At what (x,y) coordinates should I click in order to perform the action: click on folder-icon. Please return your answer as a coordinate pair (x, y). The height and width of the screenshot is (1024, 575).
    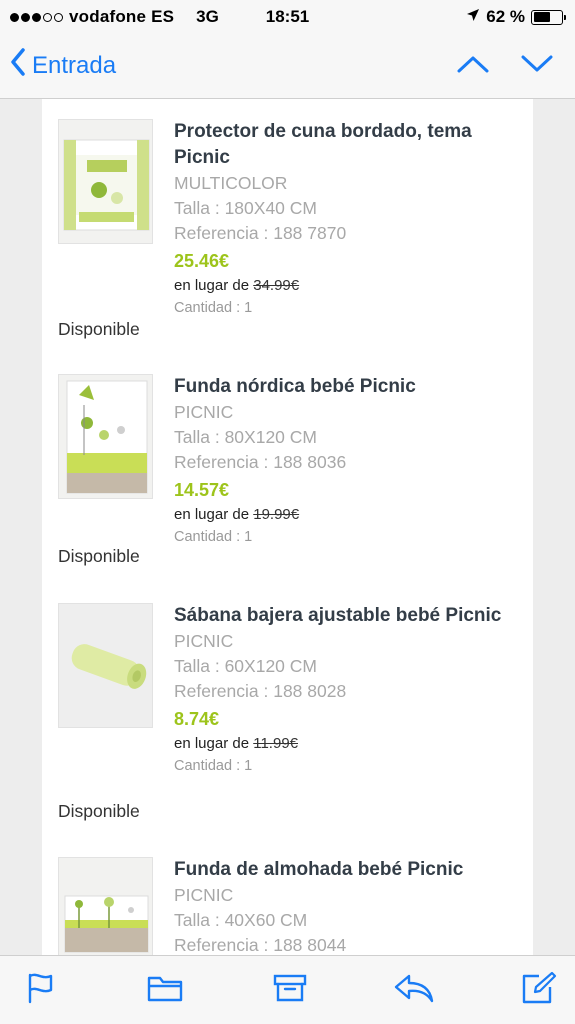
    Looking at the image, I should click on (165, 990).